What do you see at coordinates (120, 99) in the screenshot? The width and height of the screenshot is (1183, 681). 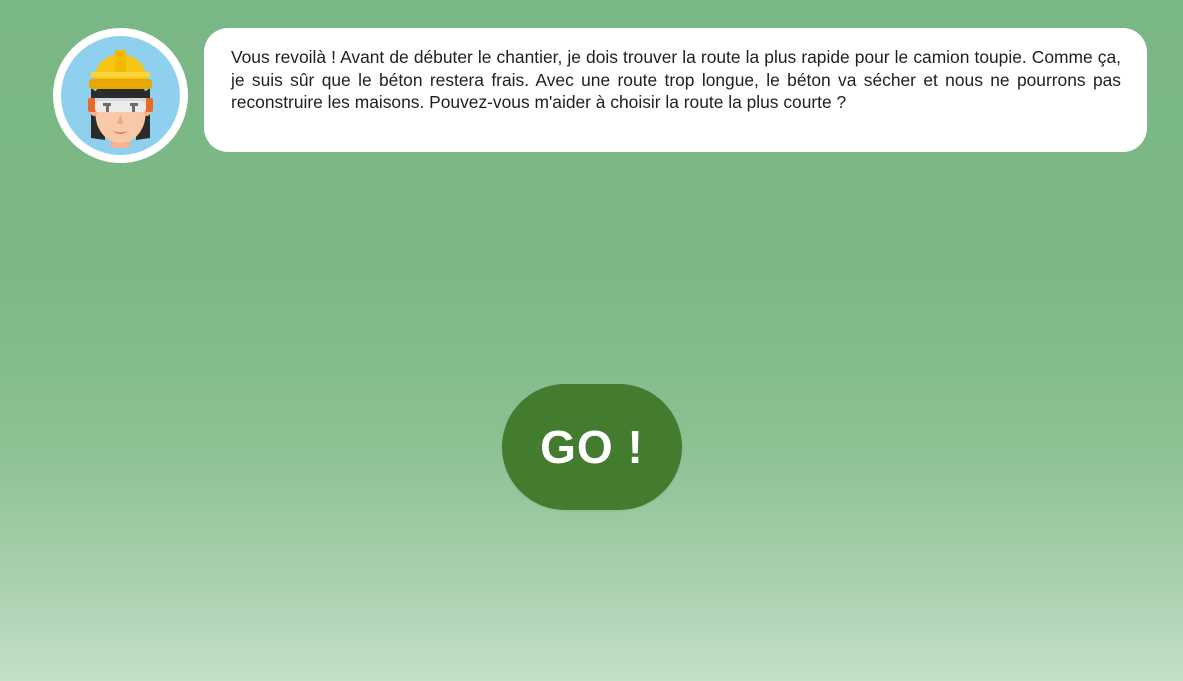 I see `construction-worker-icon` at bounding box center [120, 99].